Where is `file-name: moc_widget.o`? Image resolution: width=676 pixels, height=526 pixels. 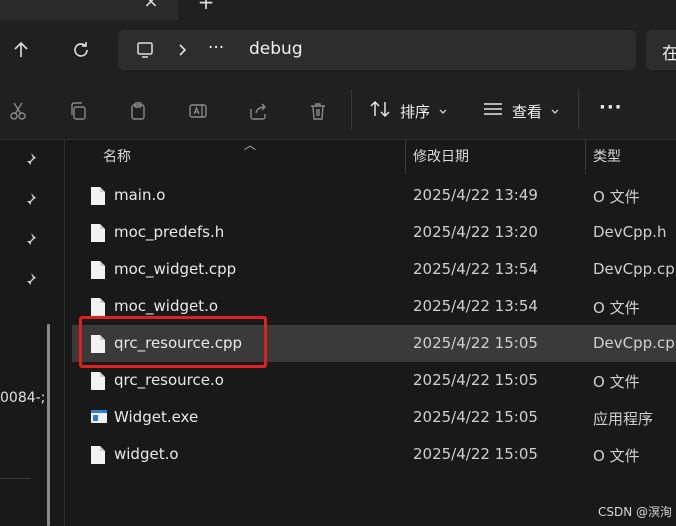
file-name: moc_widget.o is located at coordinates (166, 306).